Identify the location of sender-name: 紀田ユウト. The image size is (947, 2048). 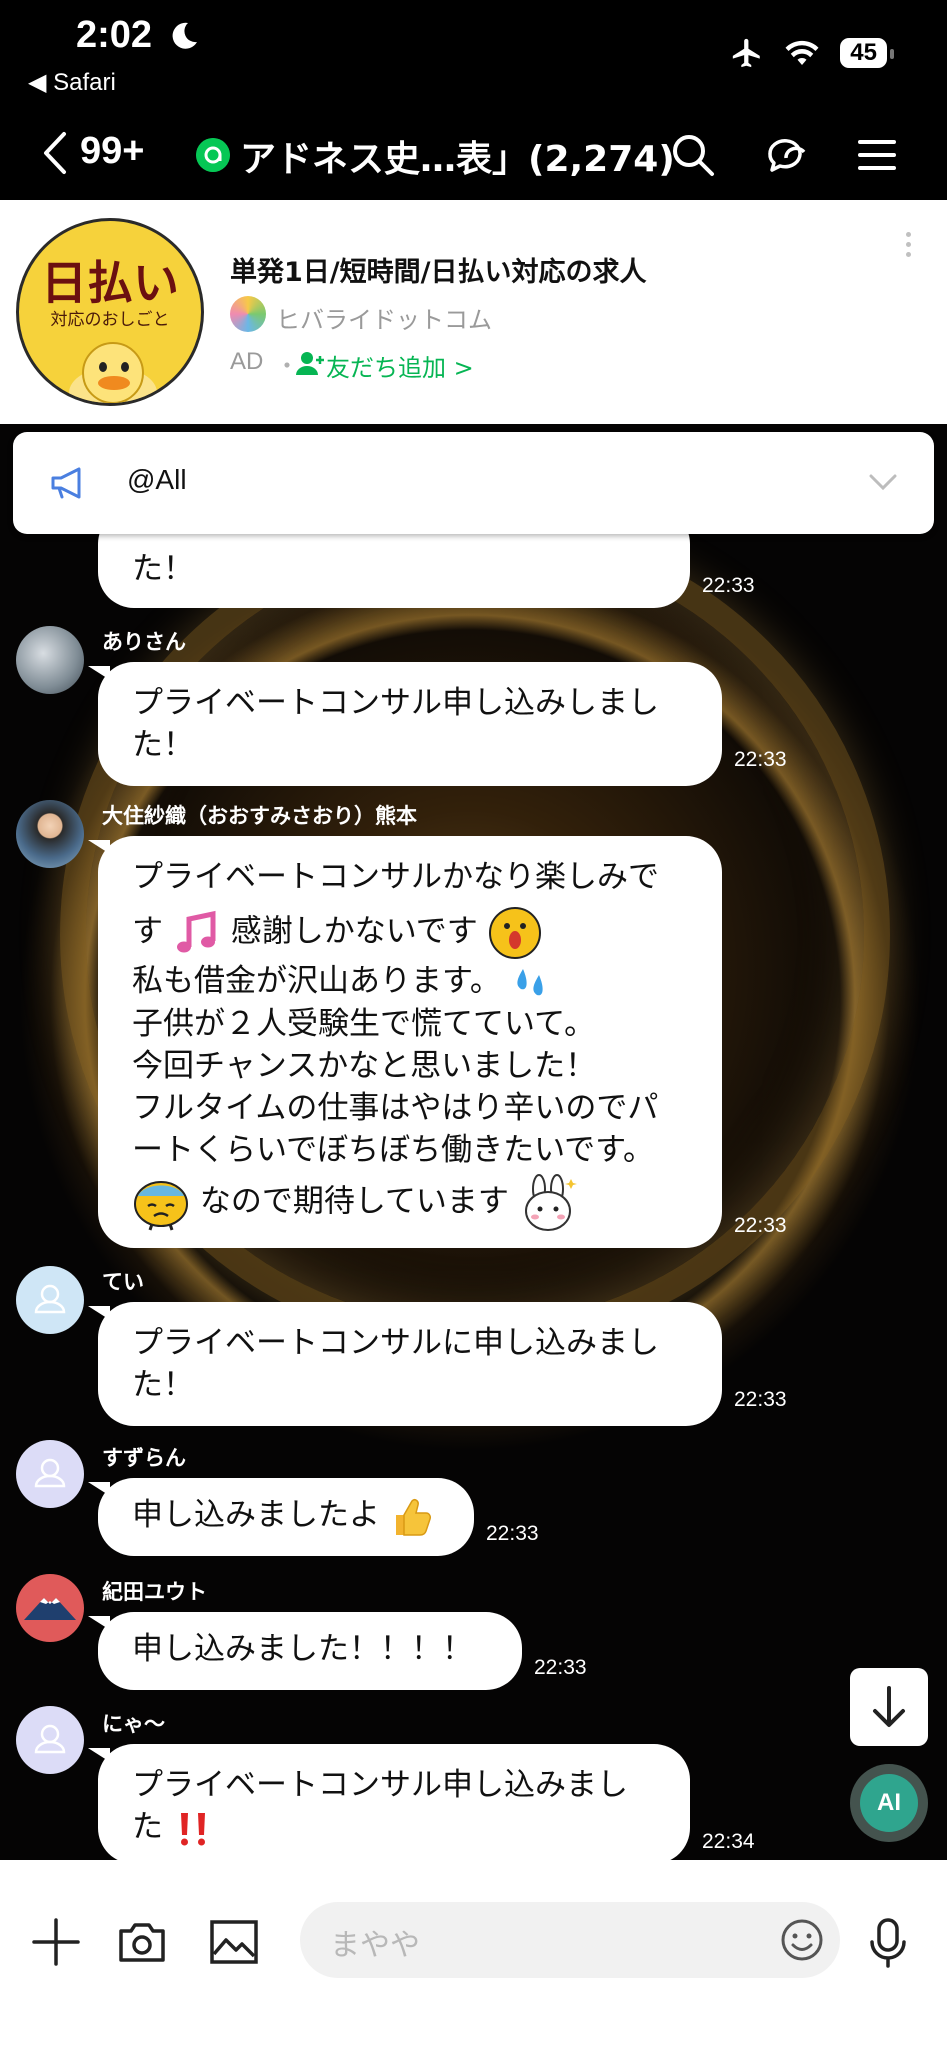
(154, 1592).